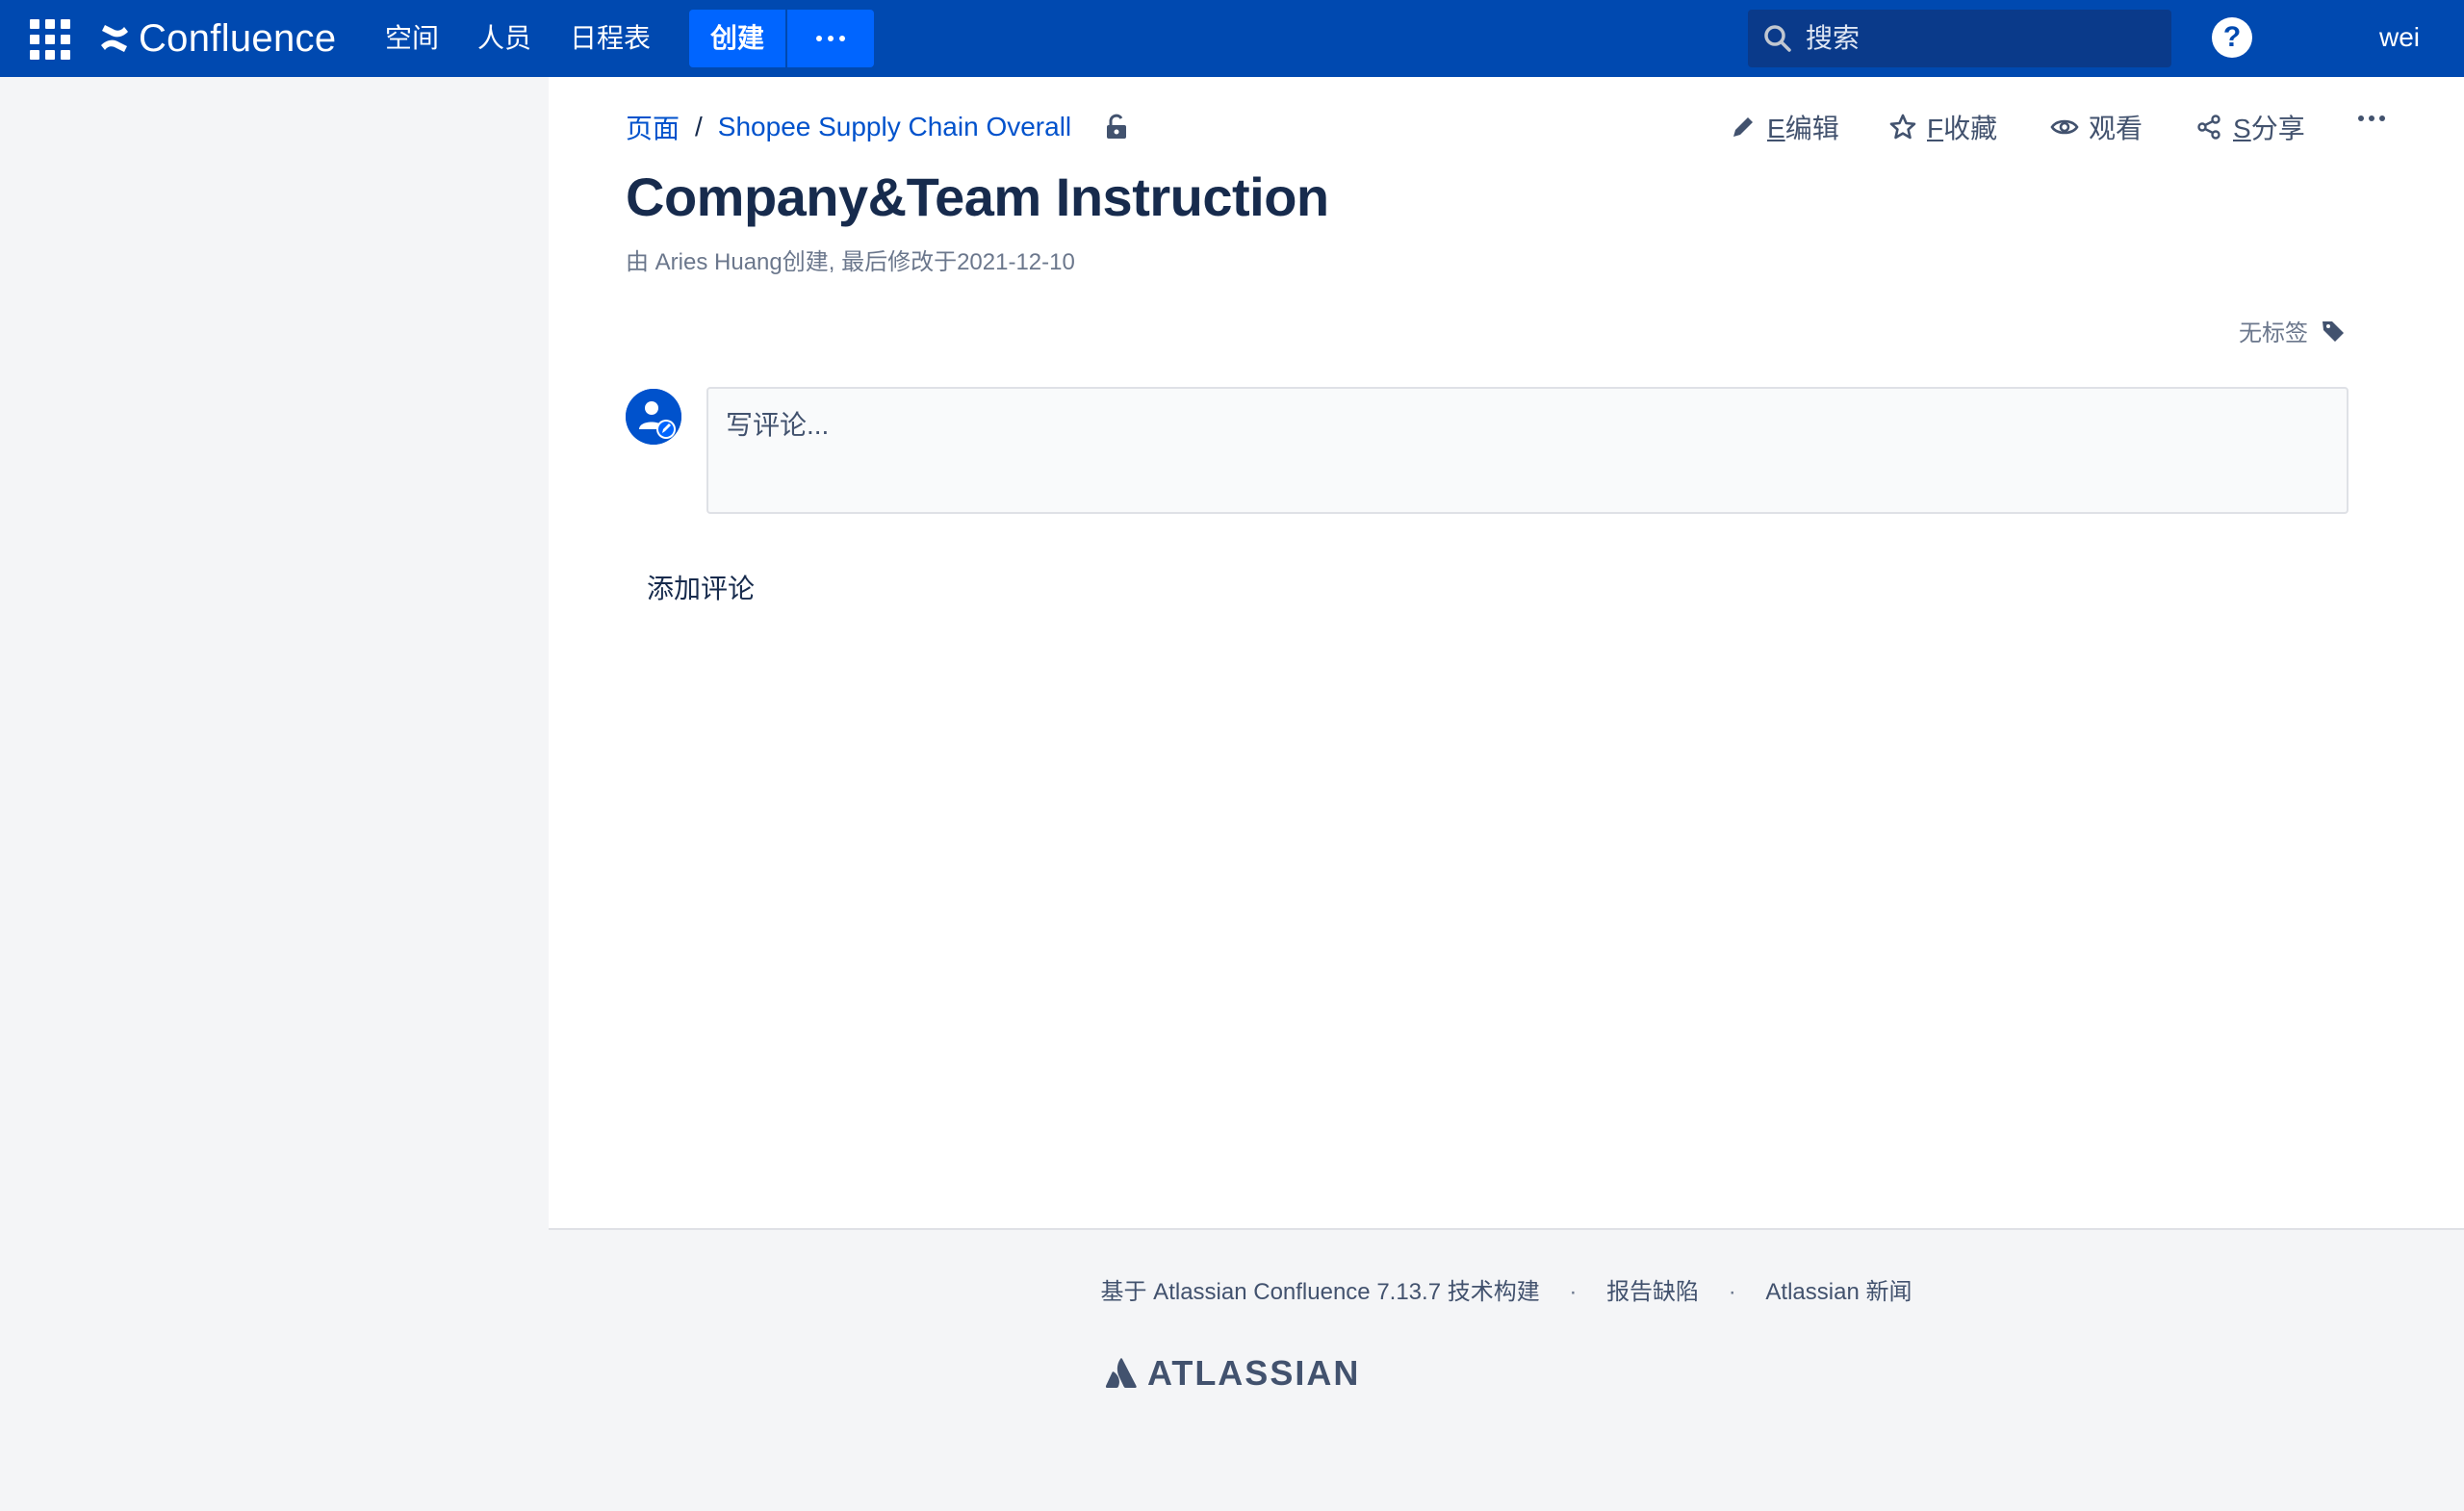 The image size is (2464, 1511). What do you see at coordinates (1935, 128) in the screenshot?
I see `favourite-shortcut-key: F` at bounding box center [1935, 128].